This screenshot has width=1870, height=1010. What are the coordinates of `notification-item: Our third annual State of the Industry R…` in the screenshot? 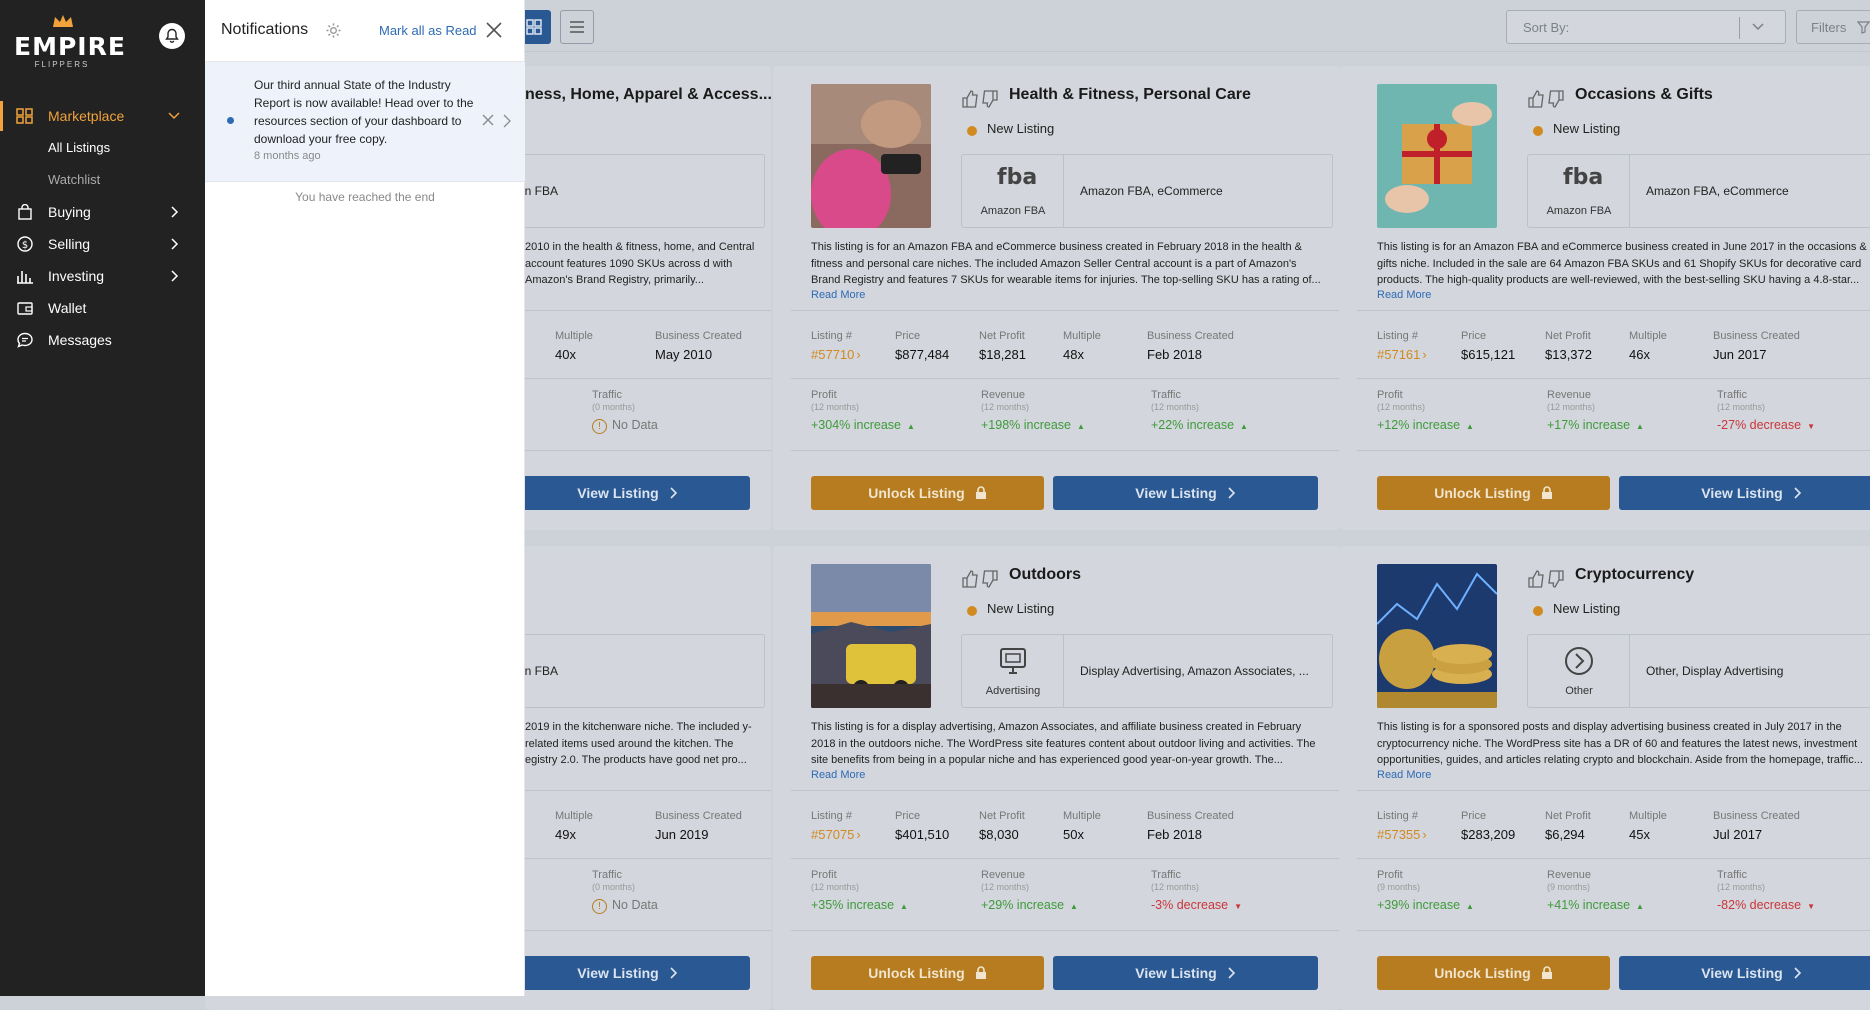 It's located at (365, 122).